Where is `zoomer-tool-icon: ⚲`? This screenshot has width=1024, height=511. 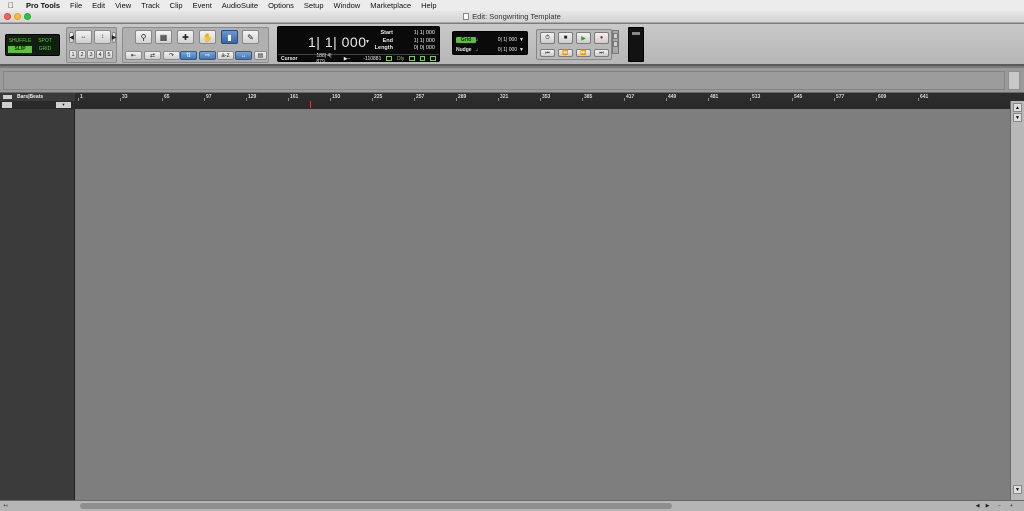
zoomer-tool-icon: ⚲ is located at coordinates (143, 37).